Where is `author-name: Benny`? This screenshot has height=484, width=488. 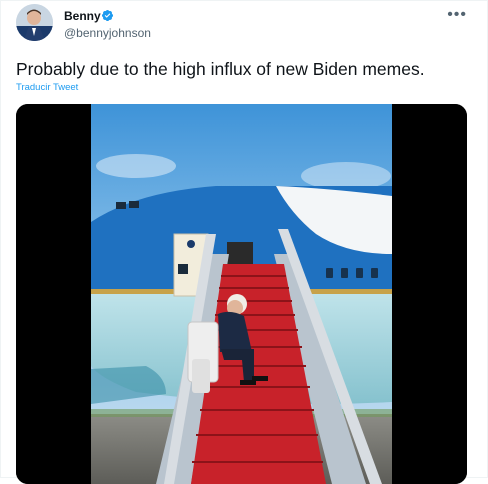
author-name: Benny is located at coordinates (82, 16).